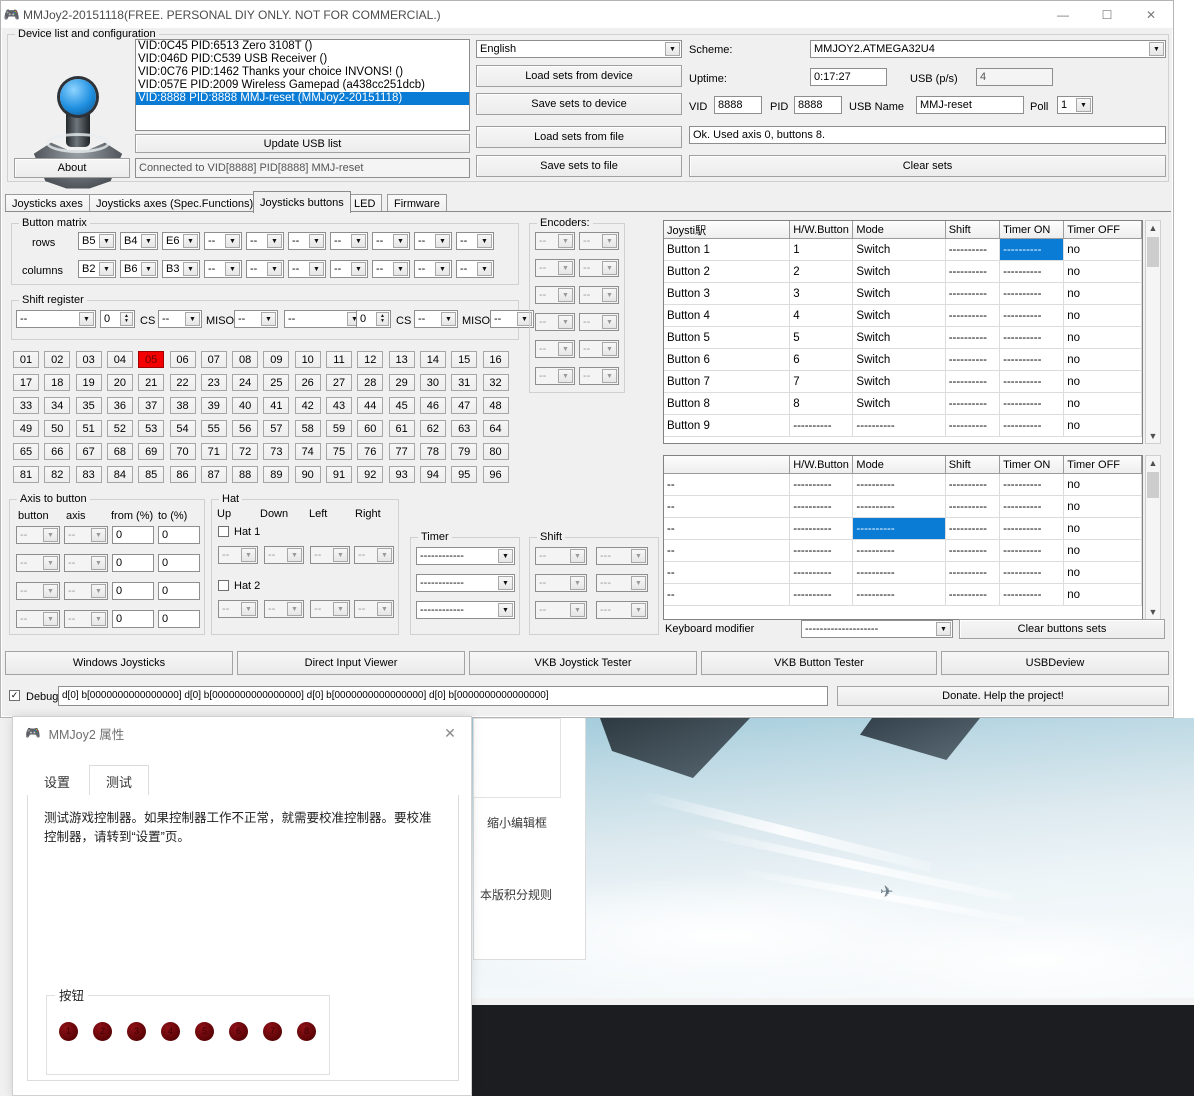 This screenshot has height=1096, width=1194. What do you see at coordinates (495, 382) in the screenshot?
I see `keypad-cell-32: 32` at bounding box center [495, 382].